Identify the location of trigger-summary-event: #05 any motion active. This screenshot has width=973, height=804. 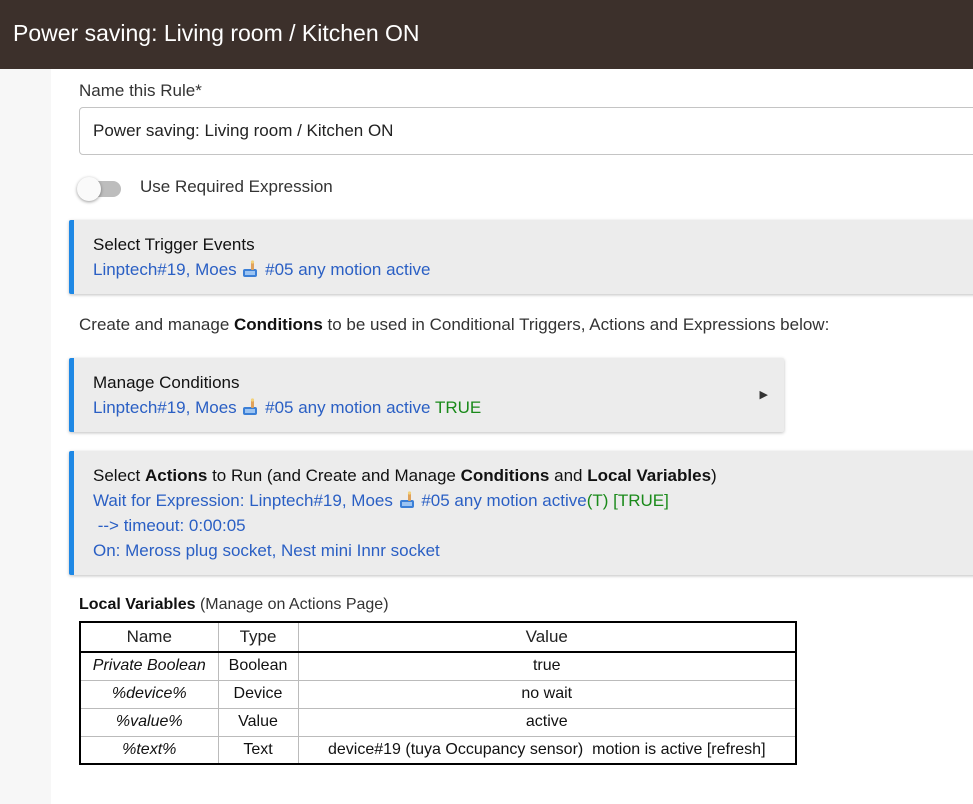
(348, 269).